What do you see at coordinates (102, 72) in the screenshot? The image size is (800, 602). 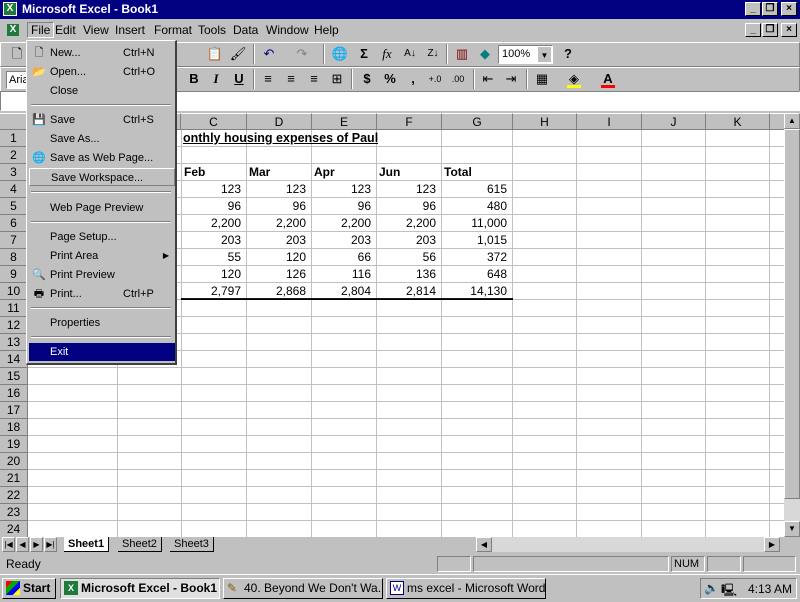 I see `menu-item-open: 📂 Open... Ctrl+O` at bounding box center [102, 72].